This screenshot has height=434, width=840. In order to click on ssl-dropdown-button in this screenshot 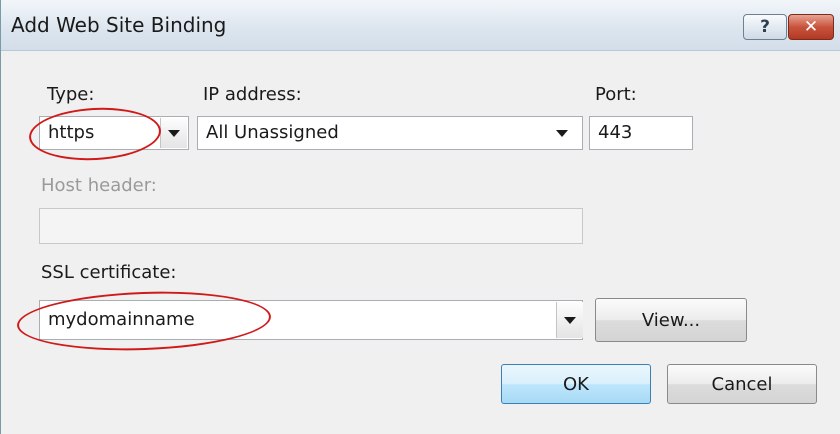, I will do `click(569, 320)`.